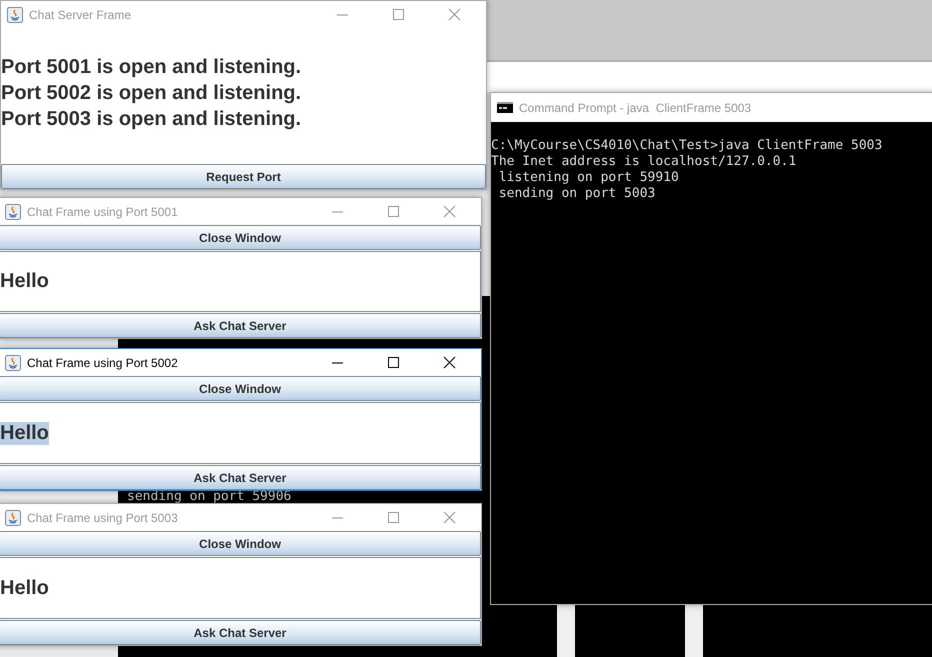 This screenshot has height=657, width=932. What do you see at coordinates (151, 93) in the screenshot?
I see `status-text: Port 5002 is open and listening.` at bounding box center [151, 93].